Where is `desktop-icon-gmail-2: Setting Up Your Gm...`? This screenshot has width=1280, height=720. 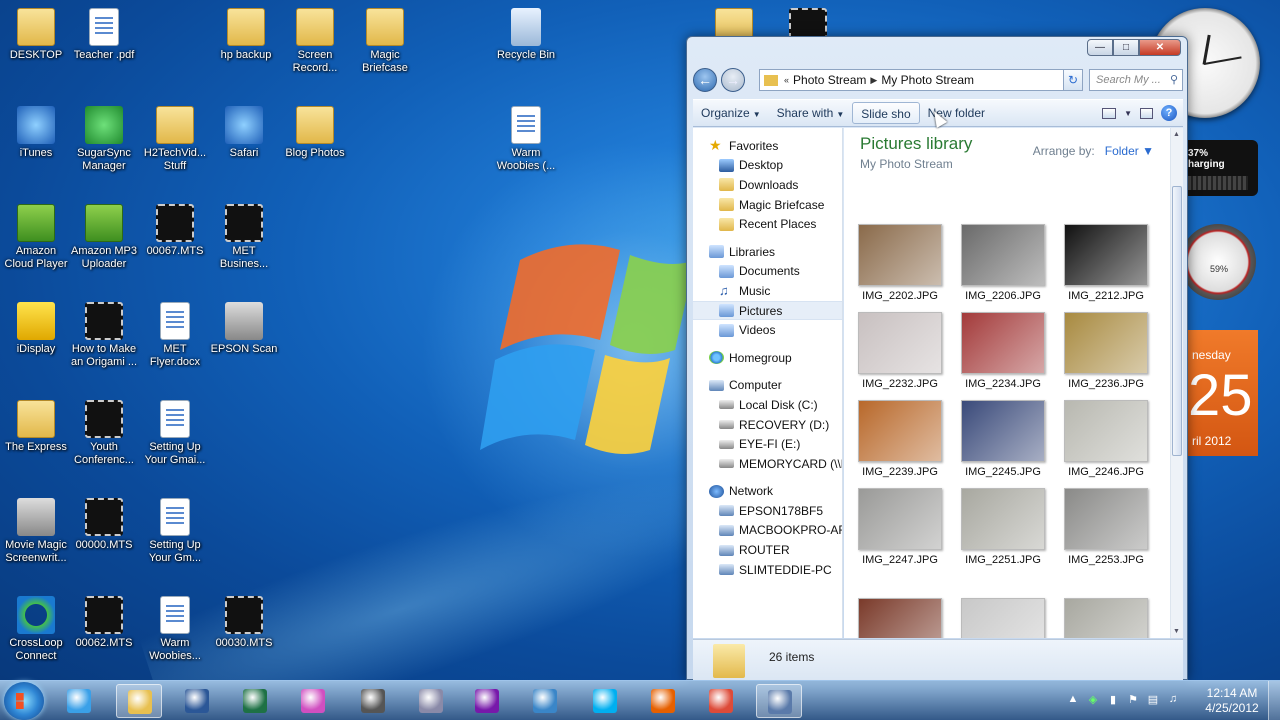
desktop-icon-gmail-2: Setting Up Your Gm... is located at coordinates (175, 531).